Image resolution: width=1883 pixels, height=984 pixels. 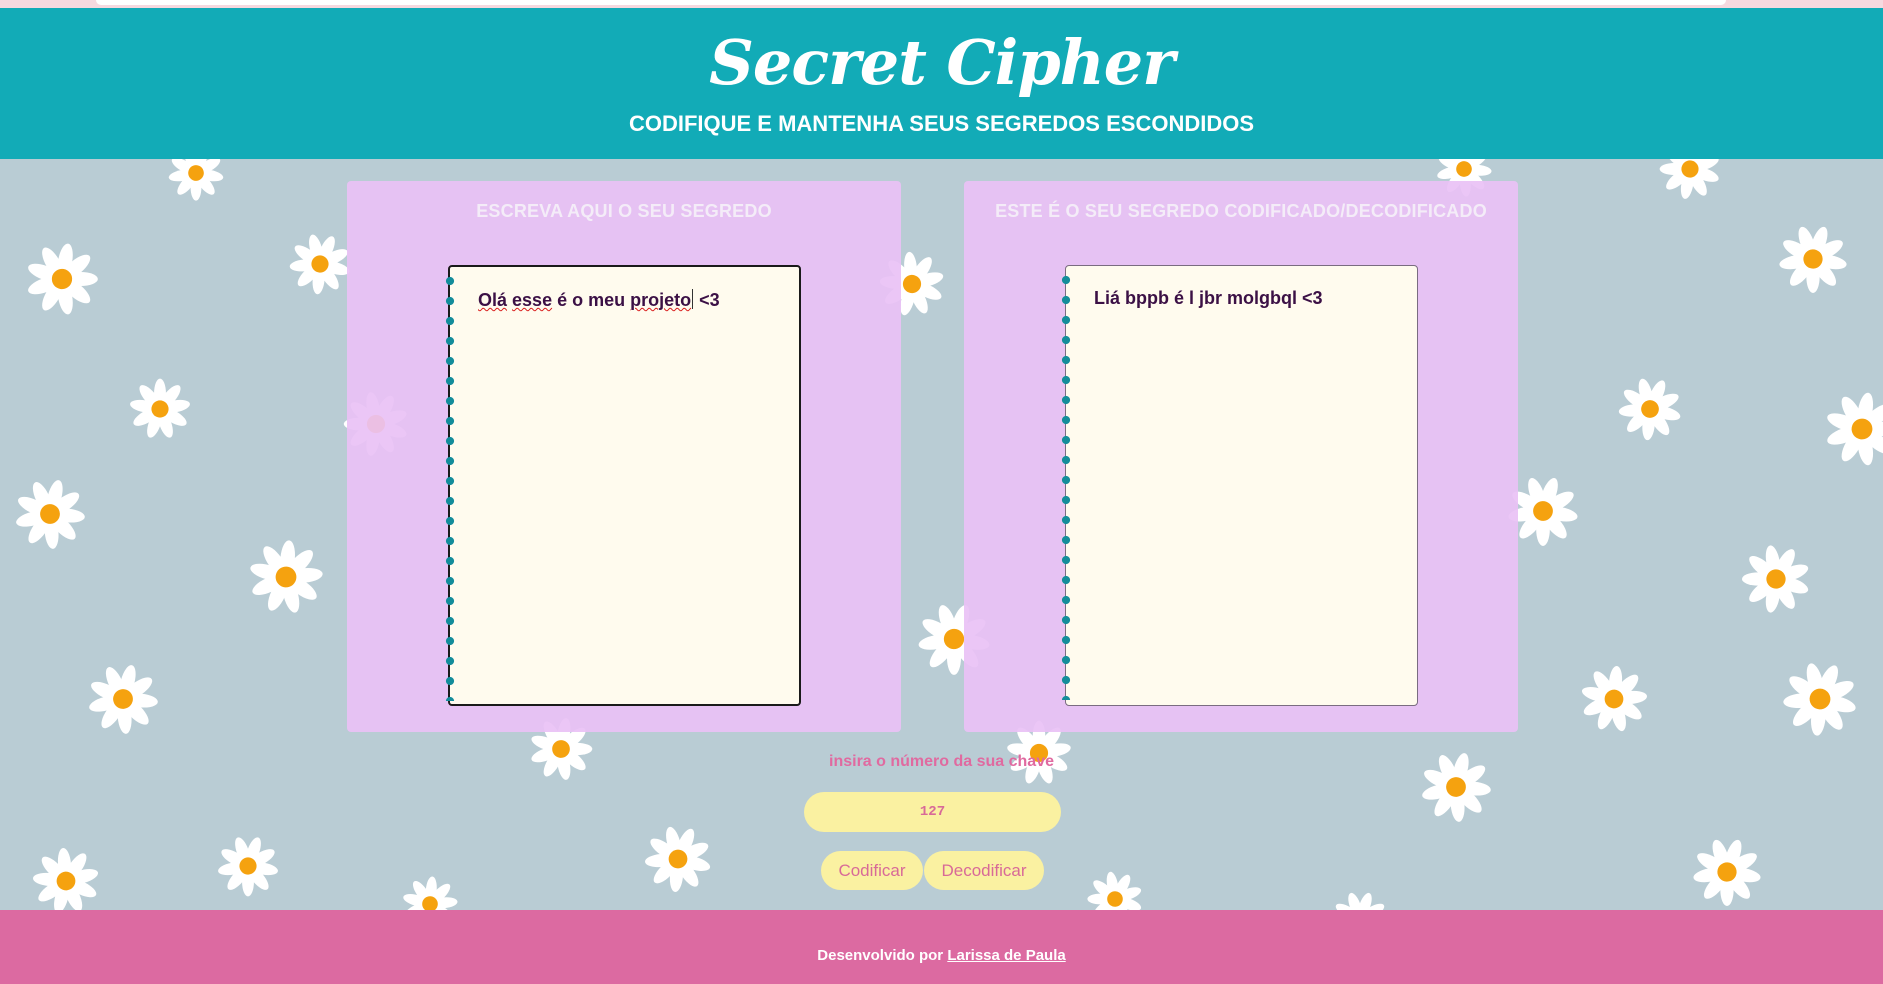 I want to click on browser-top-strip, so click(x=941, y=4).